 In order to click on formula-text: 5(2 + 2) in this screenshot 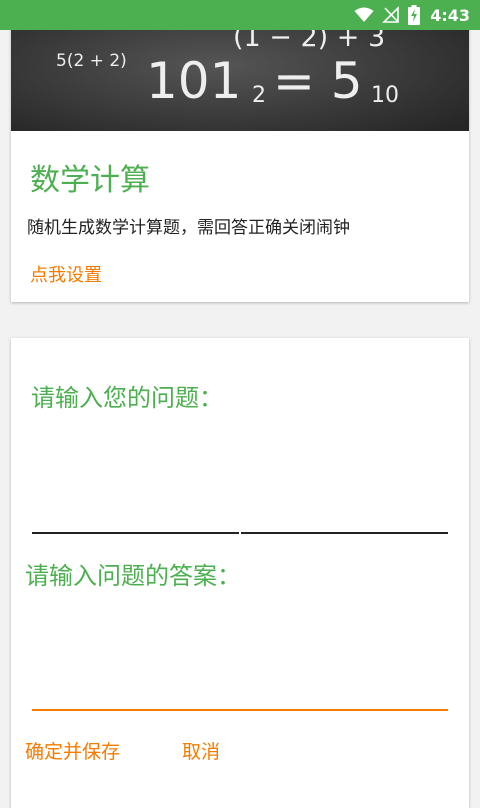, I will do `click(91, 61)`.